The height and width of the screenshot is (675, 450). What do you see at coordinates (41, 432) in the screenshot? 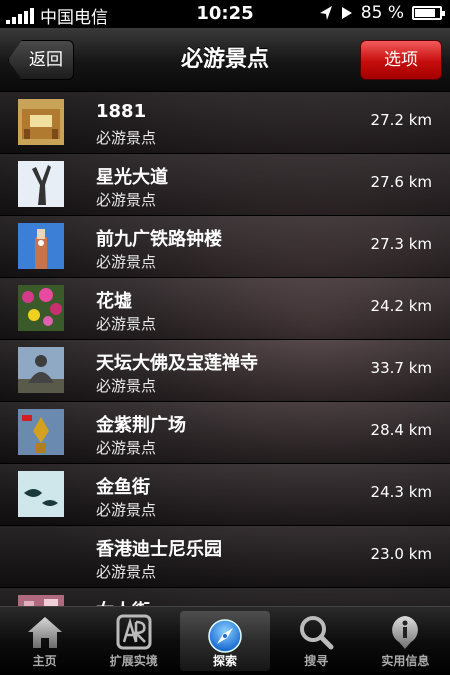
I see `thumbnail-golden-bauhinia` at bounding box center [41, 432].